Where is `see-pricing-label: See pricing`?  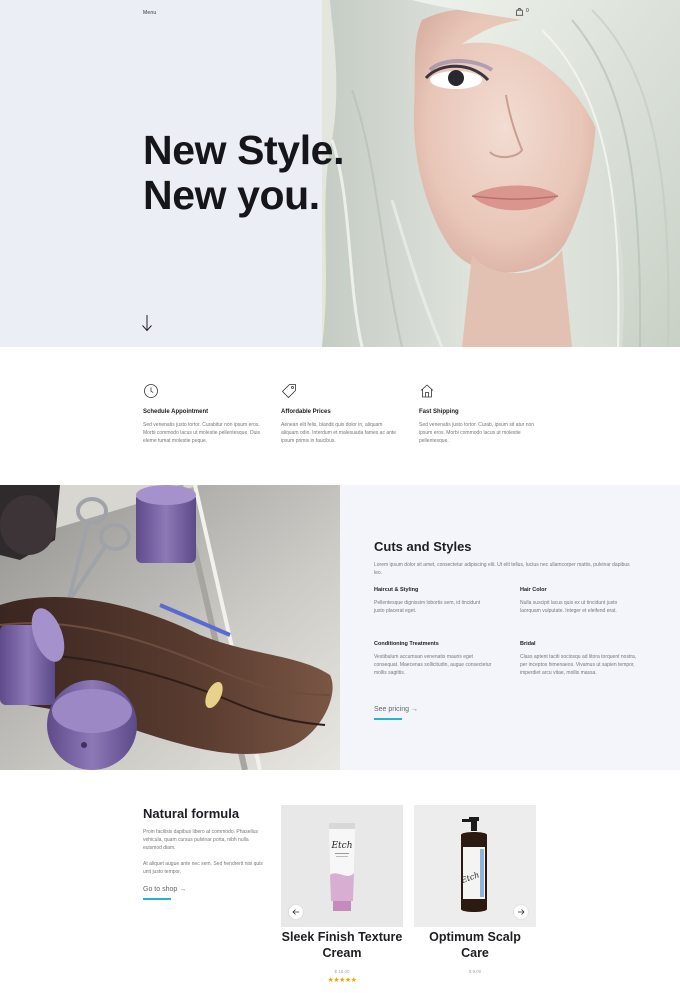 see-pricing-label: See pricing is located at coordinates (392, 709).